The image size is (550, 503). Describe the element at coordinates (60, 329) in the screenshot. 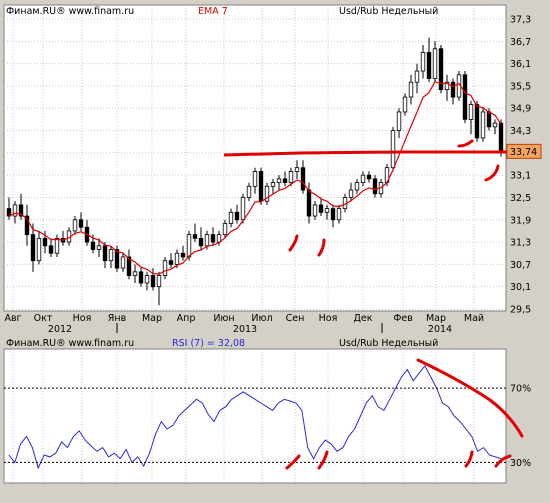

I see `year-label: 2012` at that location.